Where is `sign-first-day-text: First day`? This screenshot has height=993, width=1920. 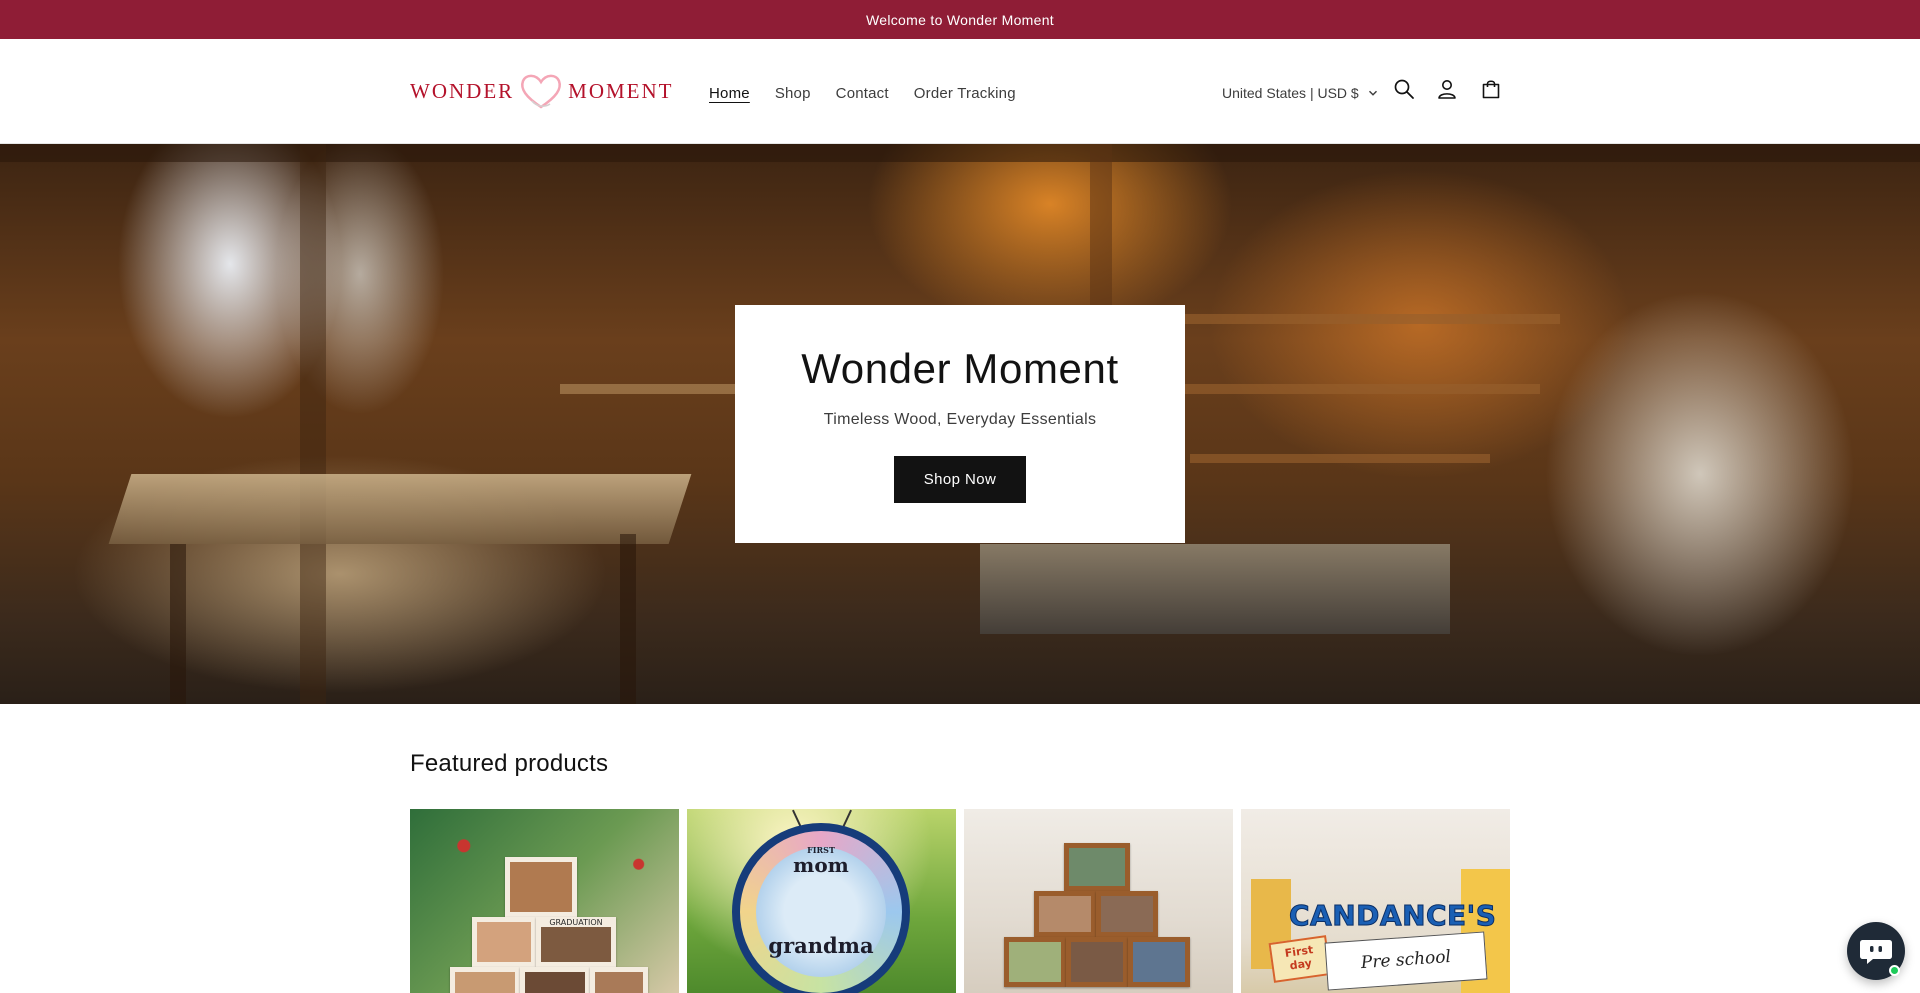 sign-first-day-text: First day is located at coordinates (1298, 958).